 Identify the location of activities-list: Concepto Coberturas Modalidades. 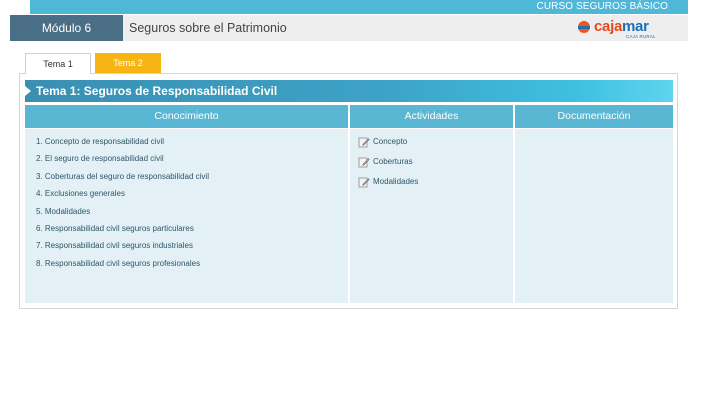
(388, 165).